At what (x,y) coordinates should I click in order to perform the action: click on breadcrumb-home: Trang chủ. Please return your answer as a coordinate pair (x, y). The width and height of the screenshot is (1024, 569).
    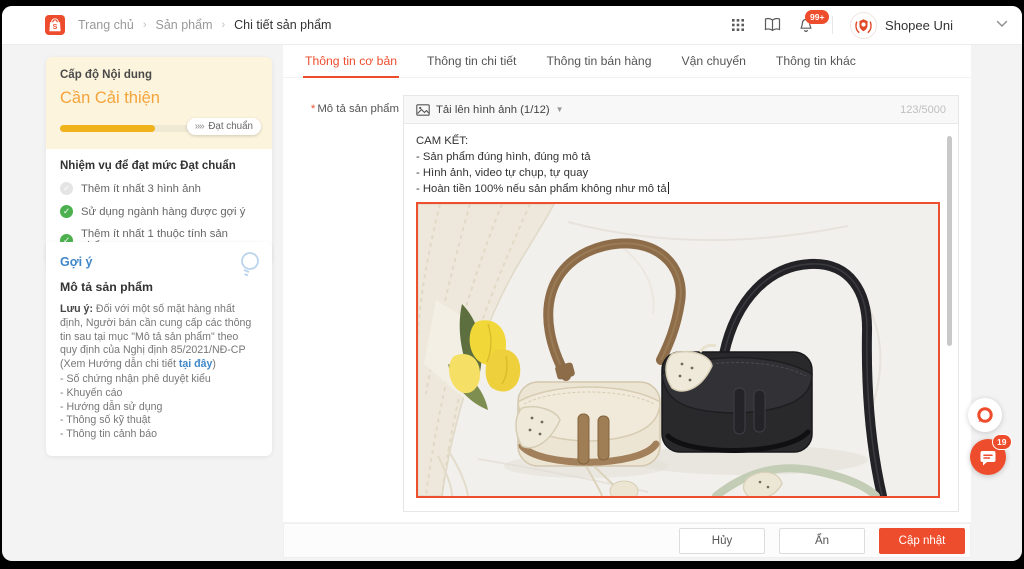
    Looking at the image, I should click on (106, 25).